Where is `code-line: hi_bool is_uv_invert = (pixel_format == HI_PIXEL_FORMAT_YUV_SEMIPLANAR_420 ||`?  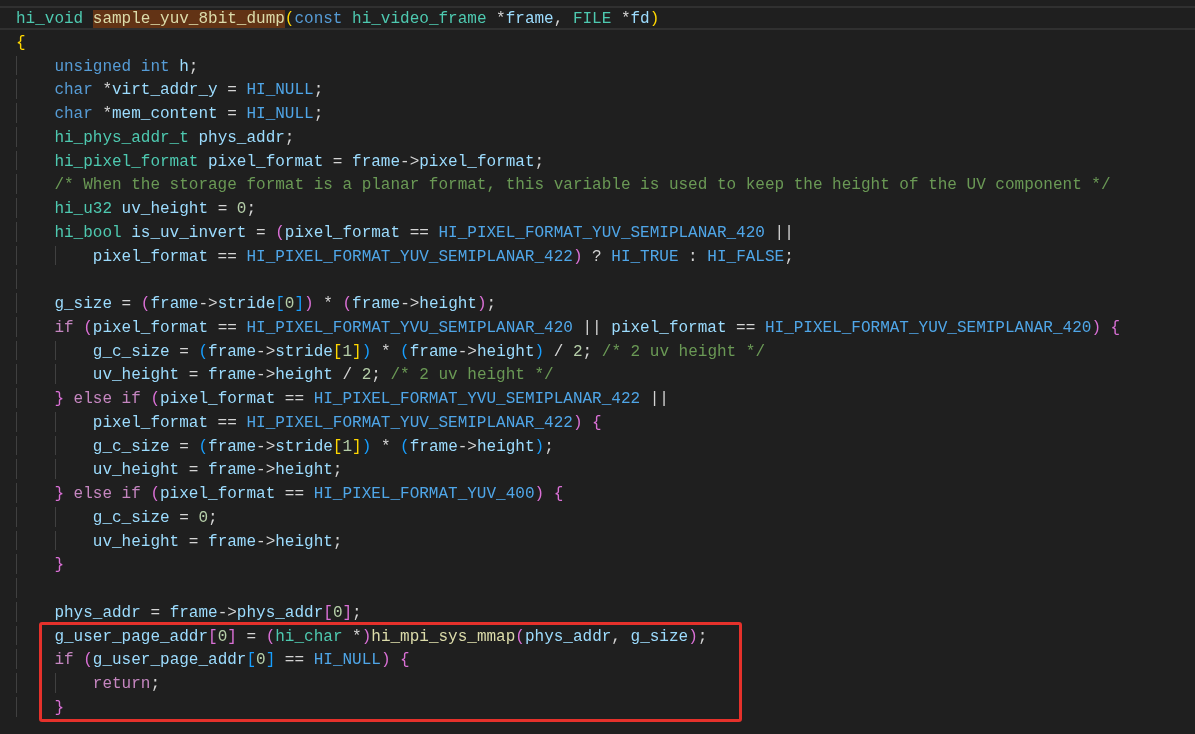
code-line: hi_bool is_uv_invert = (pixel_format == HI_PIXEL_FORMAT_YUV_SEMIPLANAR_420 || is located at coordinates (424, 233).